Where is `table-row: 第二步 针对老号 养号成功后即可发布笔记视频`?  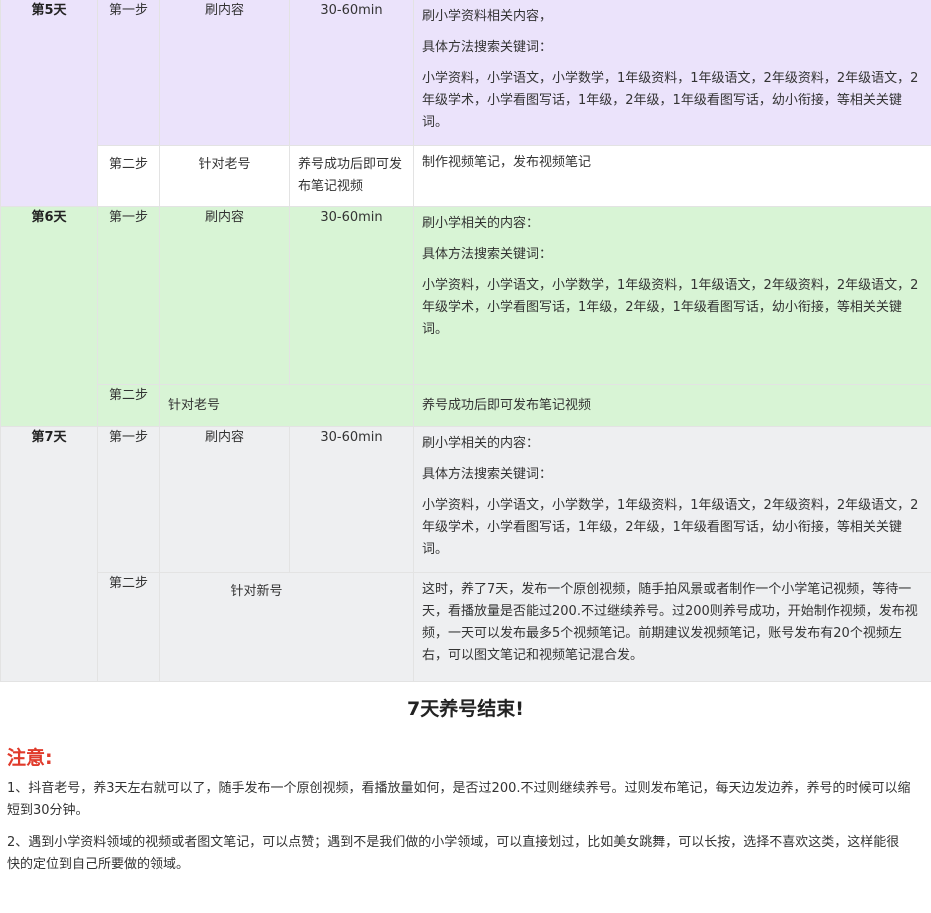
table-row: 第二步 针对老号 养号成功后即可发布笔记视频 is located at coordinates (466, 405).